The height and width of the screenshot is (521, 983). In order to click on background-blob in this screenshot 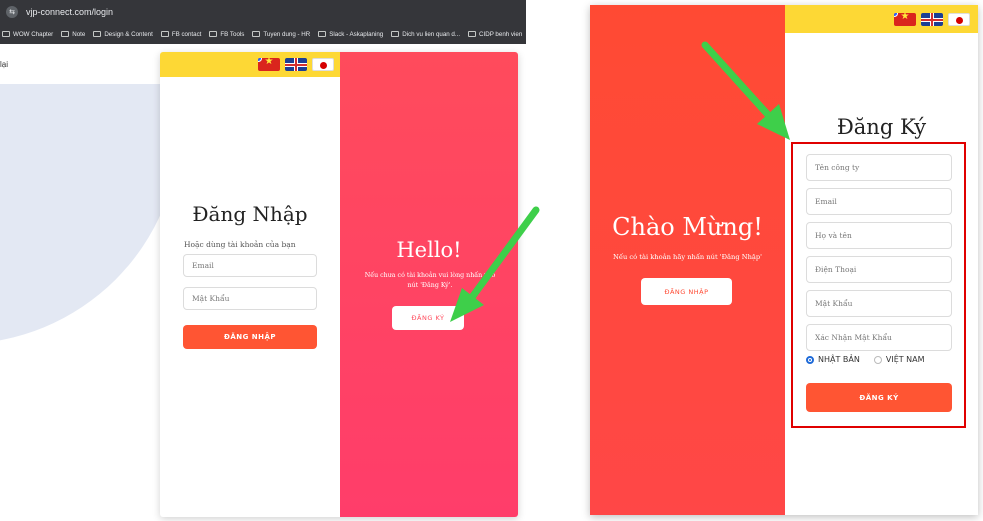, I will do `click(90, 214)`.